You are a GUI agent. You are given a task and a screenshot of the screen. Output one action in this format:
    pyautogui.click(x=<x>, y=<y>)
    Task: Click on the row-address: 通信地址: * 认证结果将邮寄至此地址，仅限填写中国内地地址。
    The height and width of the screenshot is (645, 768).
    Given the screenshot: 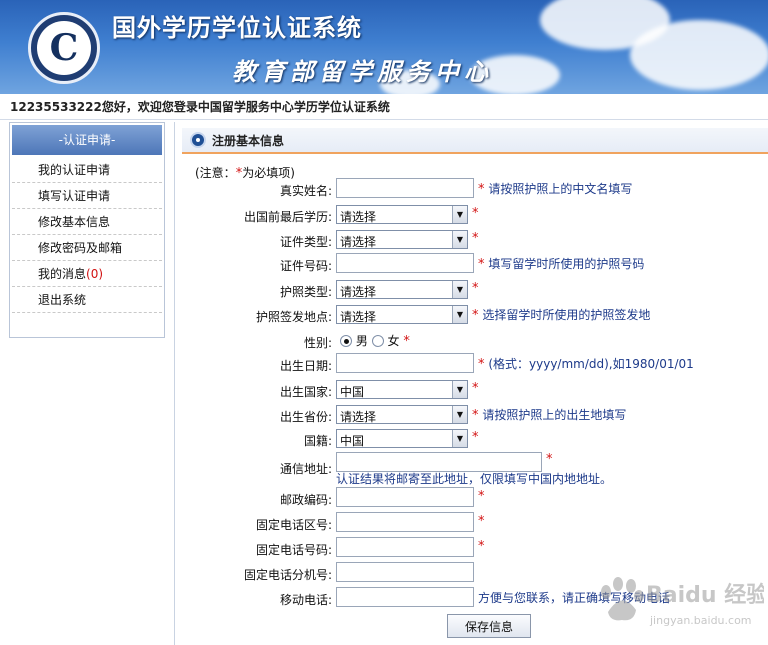 What is the action you would take?
    pyautogui.click(x=475, y=469)
    